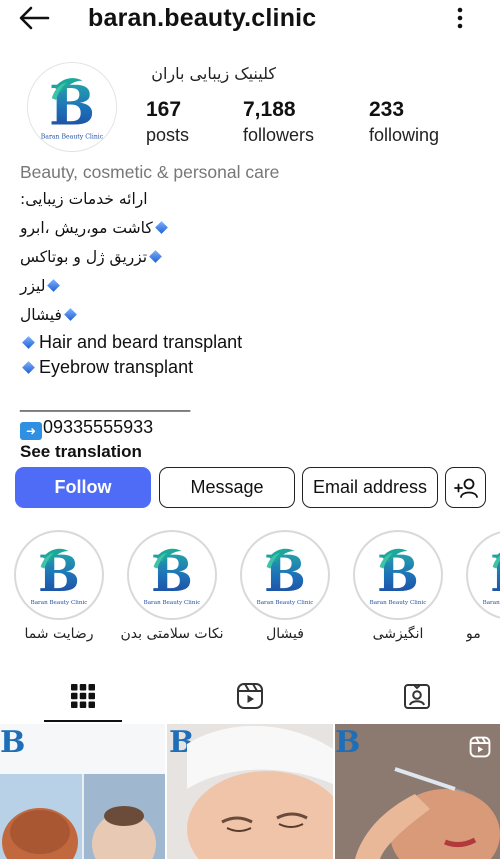  Describe the element at coordinates (387, 109) in the screenshot. I see `following-count: 233` at that location.